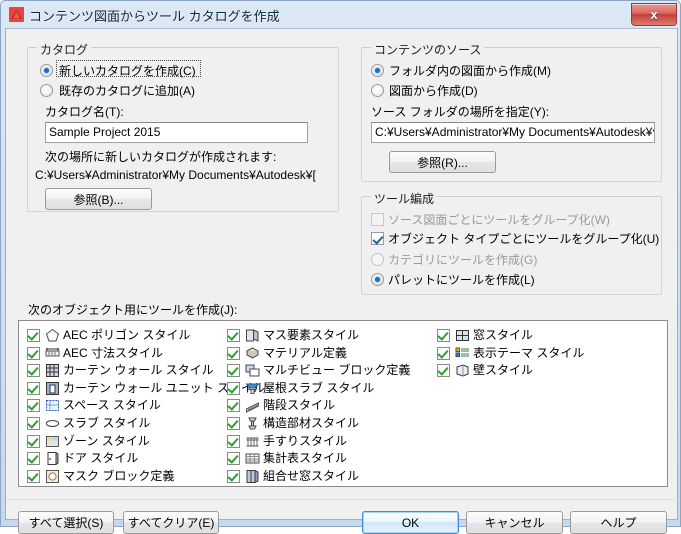  Describe the element at coordinates (252, 441) in the screenshot. I see `railing-style-icon` at that location.